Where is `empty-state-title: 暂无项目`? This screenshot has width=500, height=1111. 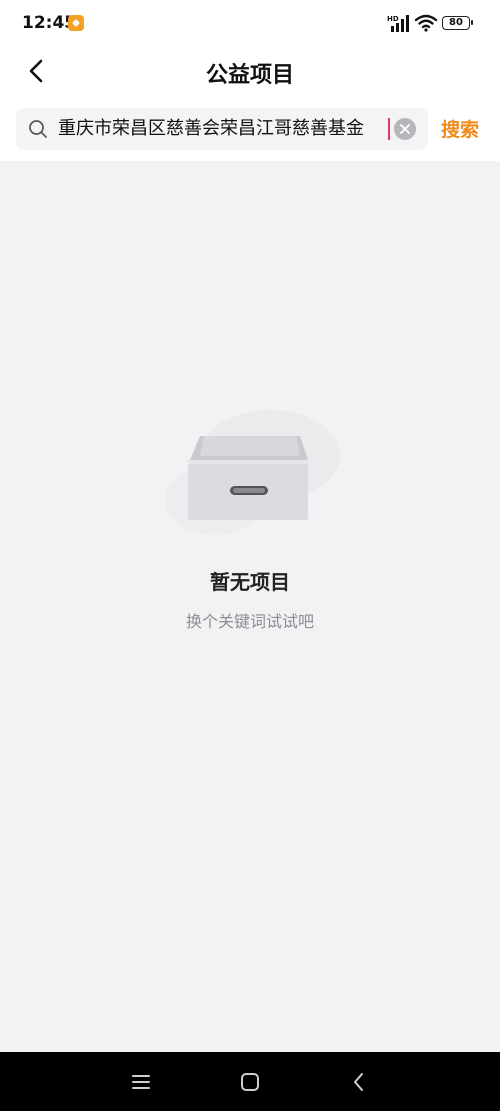
empty-state-title: 暂无项目 is located at coordinates (250, 582).